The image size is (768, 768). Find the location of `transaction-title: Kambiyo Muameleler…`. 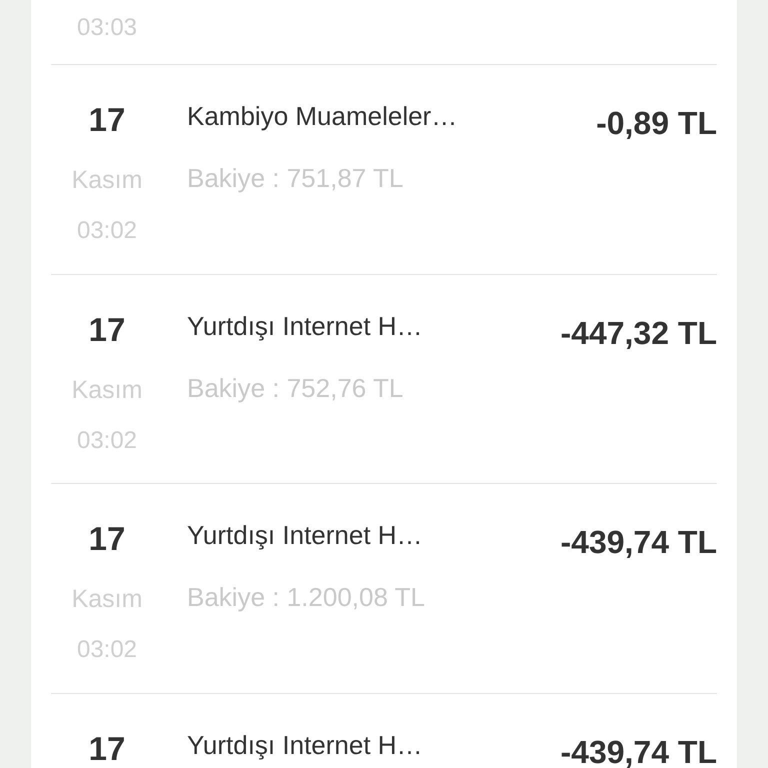

transaction-title: Kambiyo Muameleler… is located at coordinates (322, 115).